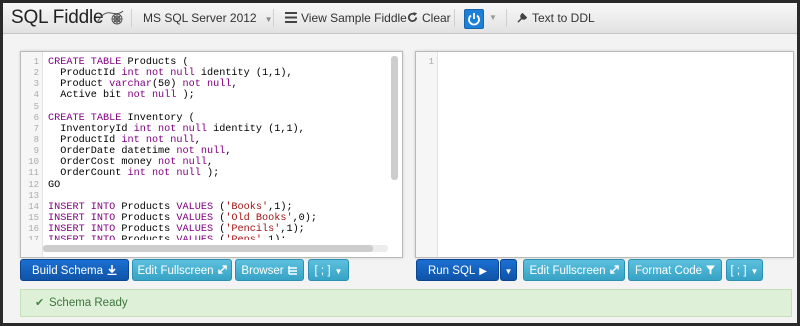  I want to click on query-edit-fullscreen-button: Edit Fullscreen, so click(574, 270).